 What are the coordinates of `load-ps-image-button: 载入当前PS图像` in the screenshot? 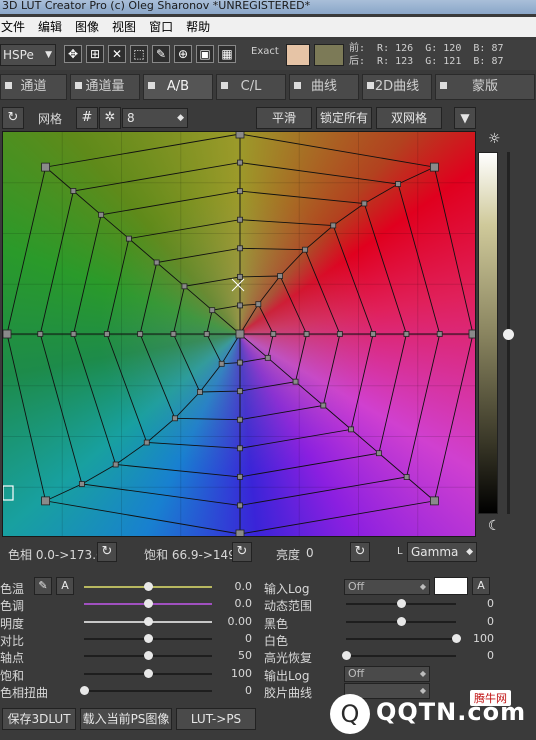 It's located at (126, 719).